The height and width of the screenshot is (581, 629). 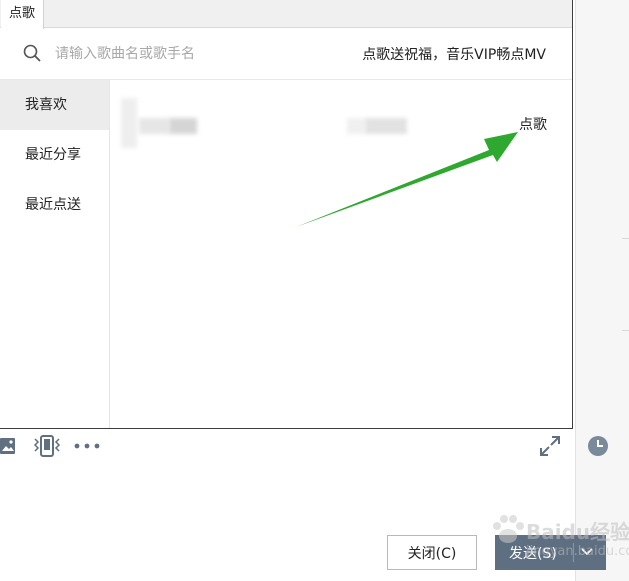 What do you see at coordinates (550, 446) in the screenshot?
I see `expand-icon` at bounding box center [550, 446].